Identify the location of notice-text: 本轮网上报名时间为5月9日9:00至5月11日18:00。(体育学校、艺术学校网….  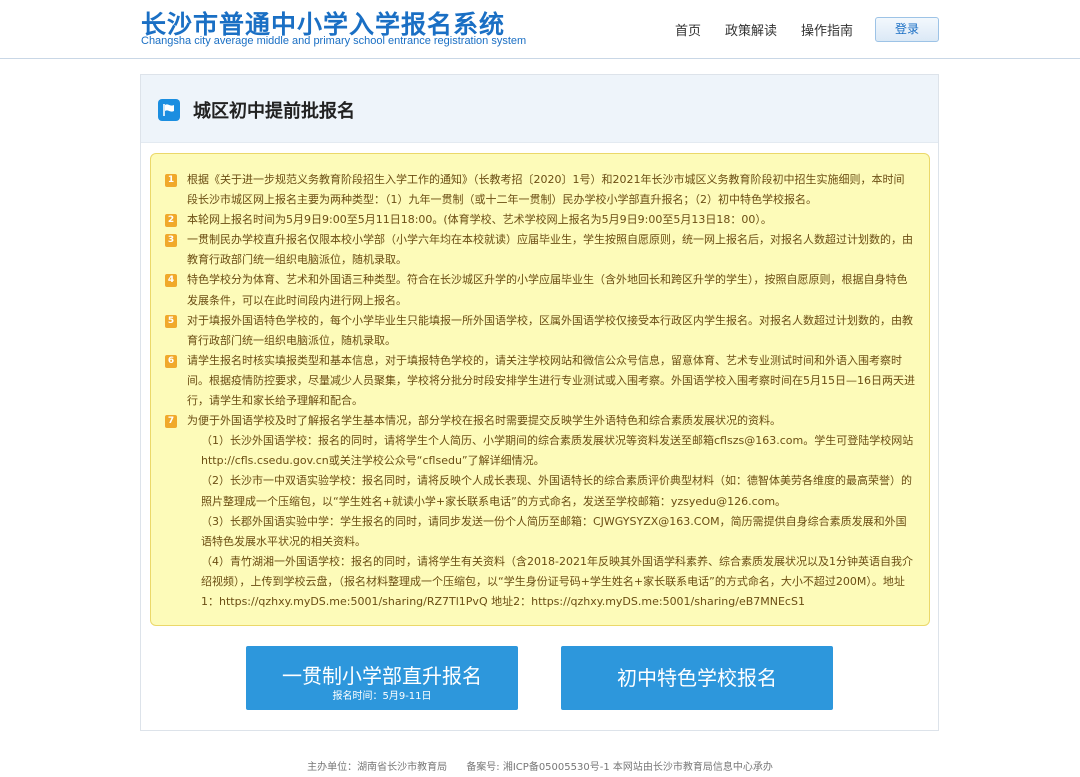
(479, 220).